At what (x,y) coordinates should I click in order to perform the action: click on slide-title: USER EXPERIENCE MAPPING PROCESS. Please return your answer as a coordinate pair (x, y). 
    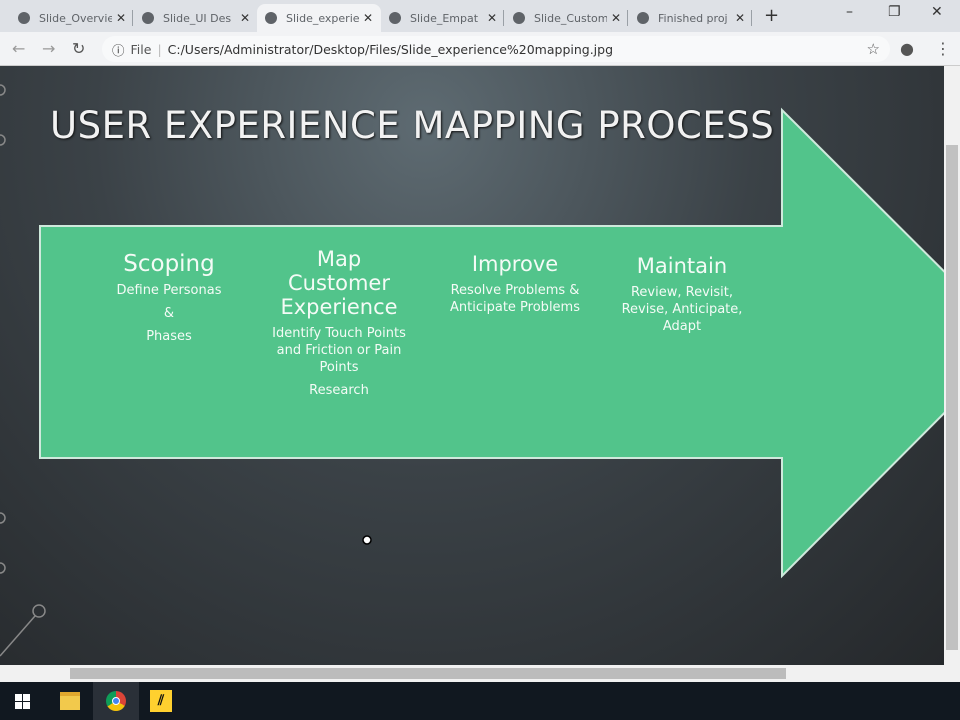
    Looking at the image, I should click on (412, 125).